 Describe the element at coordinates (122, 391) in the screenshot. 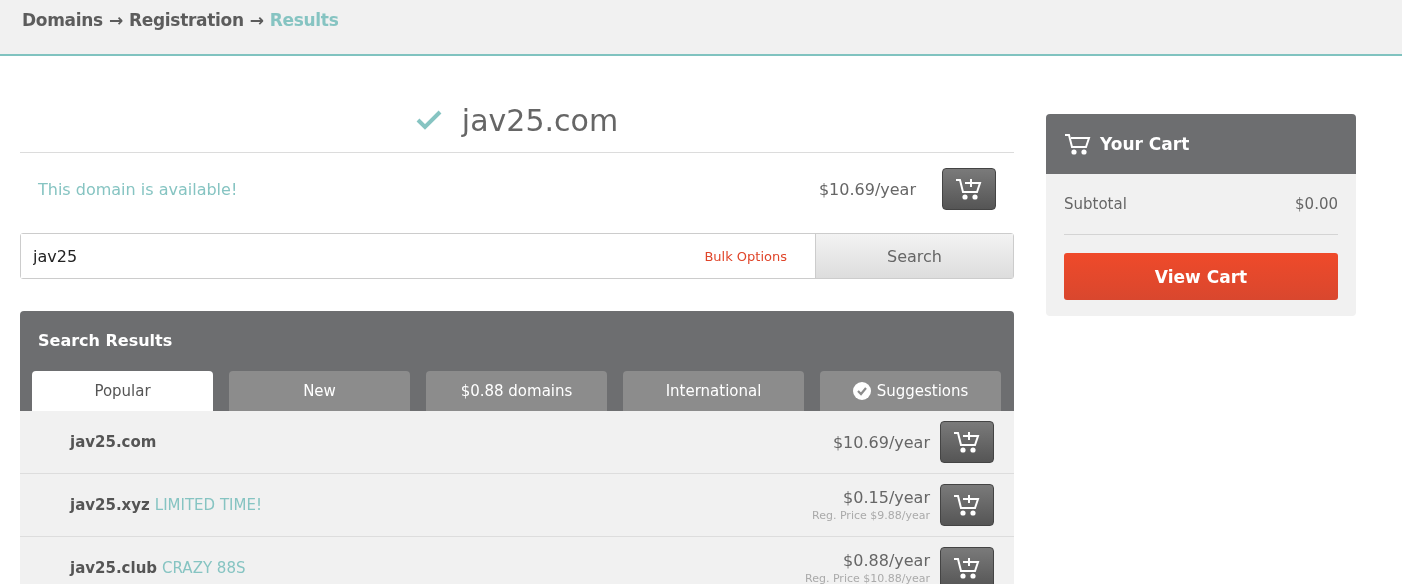

I see `tab: Popular` at that location.